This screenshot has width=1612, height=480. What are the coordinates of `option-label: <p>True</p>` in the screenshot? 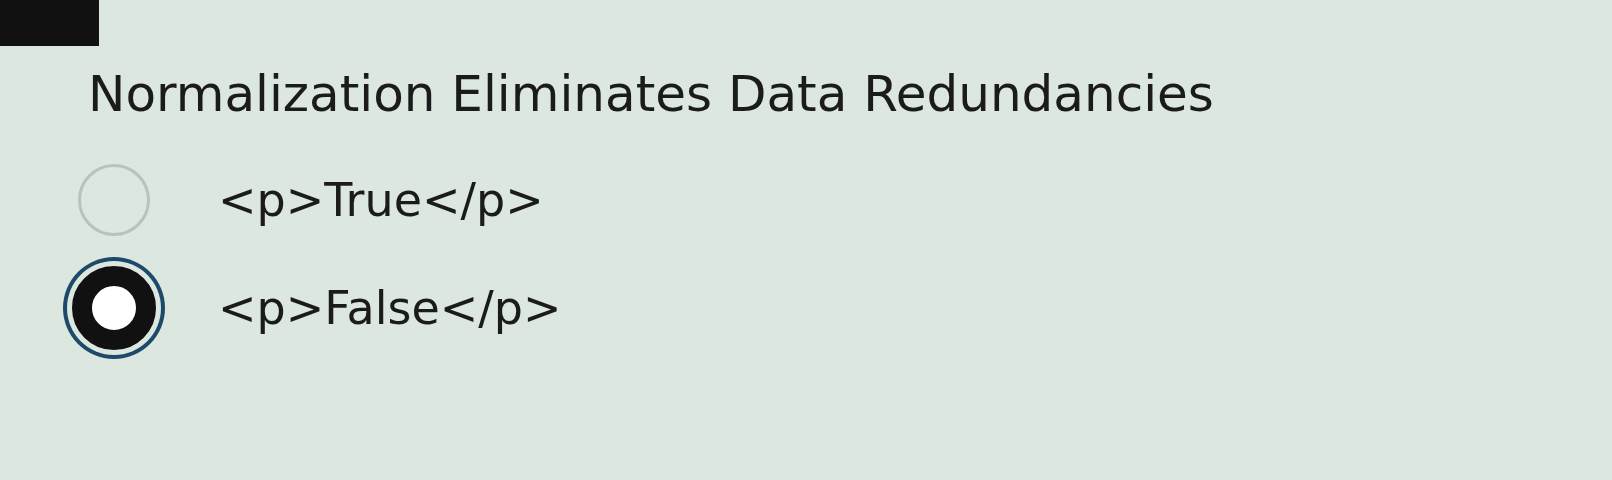 It's located at (381, 200).